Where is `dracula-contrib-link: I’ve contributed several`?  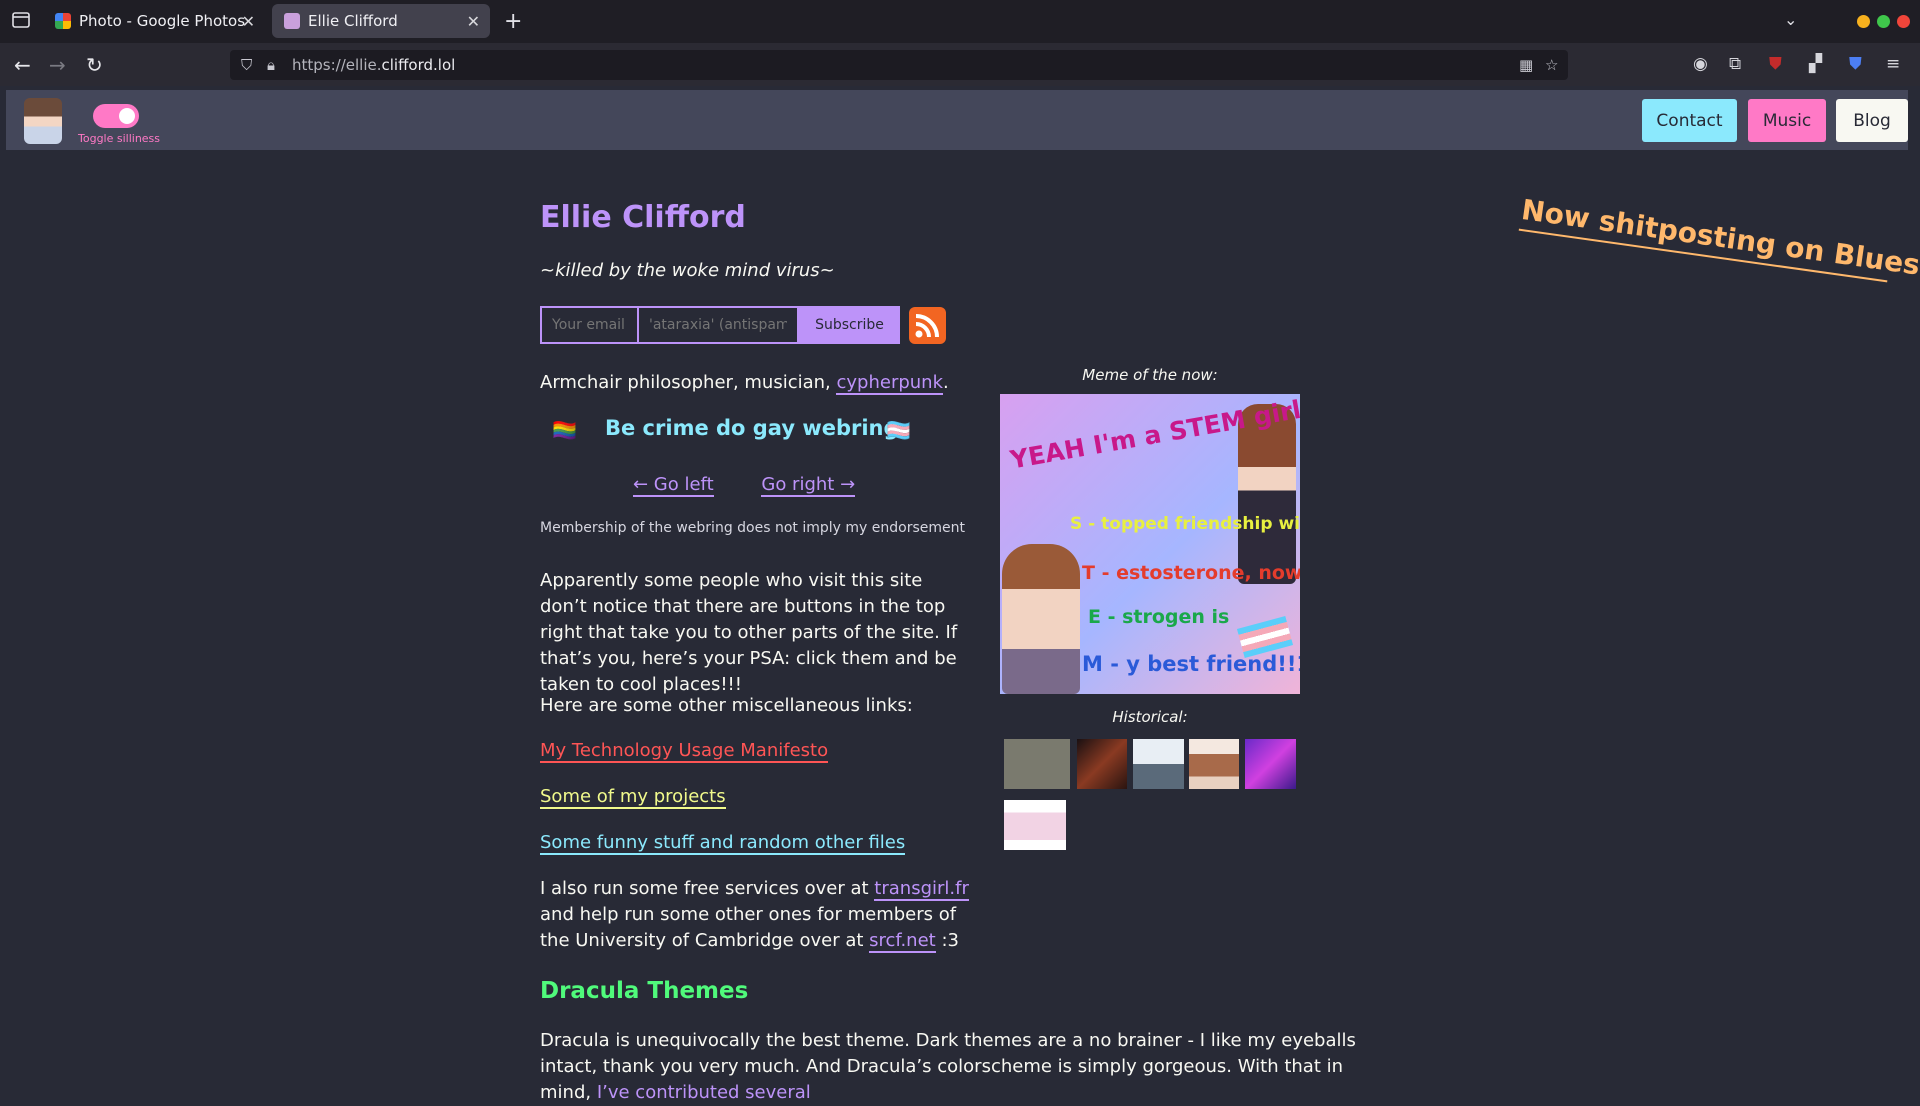
dracula-contrib-link: I’ve contributed several is located at coordinates (704, 1092).